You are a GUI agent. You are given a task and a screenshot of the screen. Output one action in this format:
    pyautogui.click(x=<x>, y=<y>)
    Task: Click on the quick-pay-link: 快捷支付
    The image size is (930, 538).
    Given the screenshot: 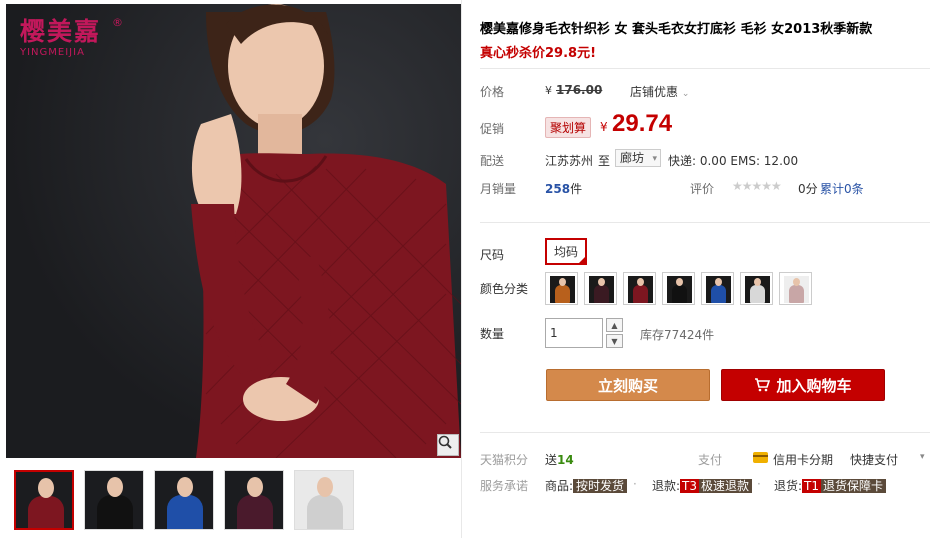 What is the action you would take?
    pyautogui.click(x=874, y=459)
    